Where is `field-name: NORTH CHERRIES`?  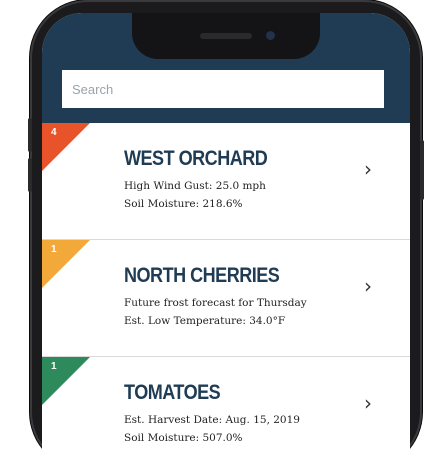 field-name: NORTH CHERRIES is located at coordinates (202, 275).